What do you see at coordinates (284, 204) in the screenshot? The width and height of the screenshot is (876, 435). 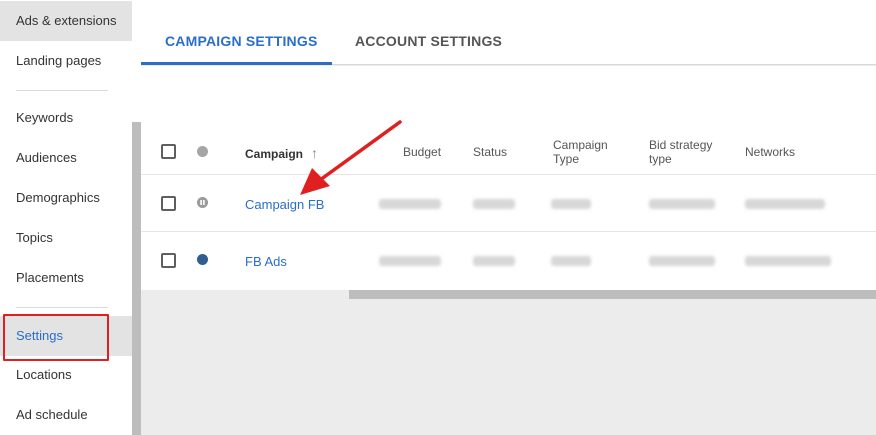 I see `campaign-link: Campaign FB` at bounding box center [284, 204].